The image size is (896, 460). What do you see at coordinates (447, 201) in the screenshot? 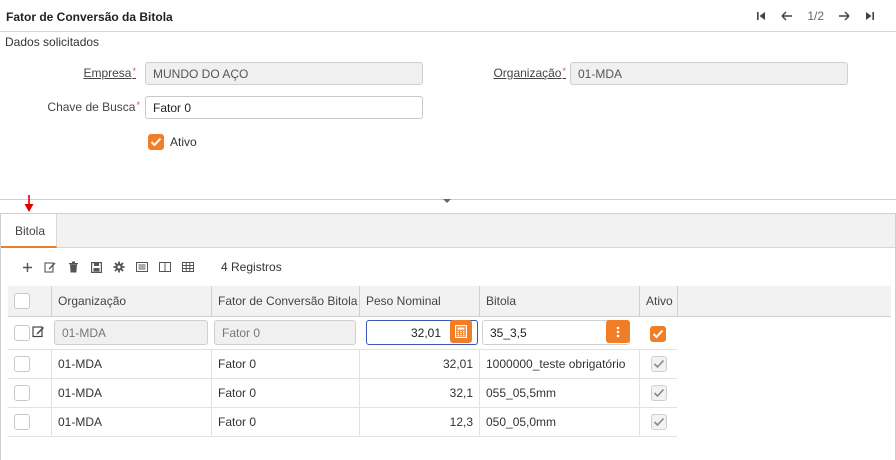
I see `collapse-arrow-icon` at bounding box center [447, 201].